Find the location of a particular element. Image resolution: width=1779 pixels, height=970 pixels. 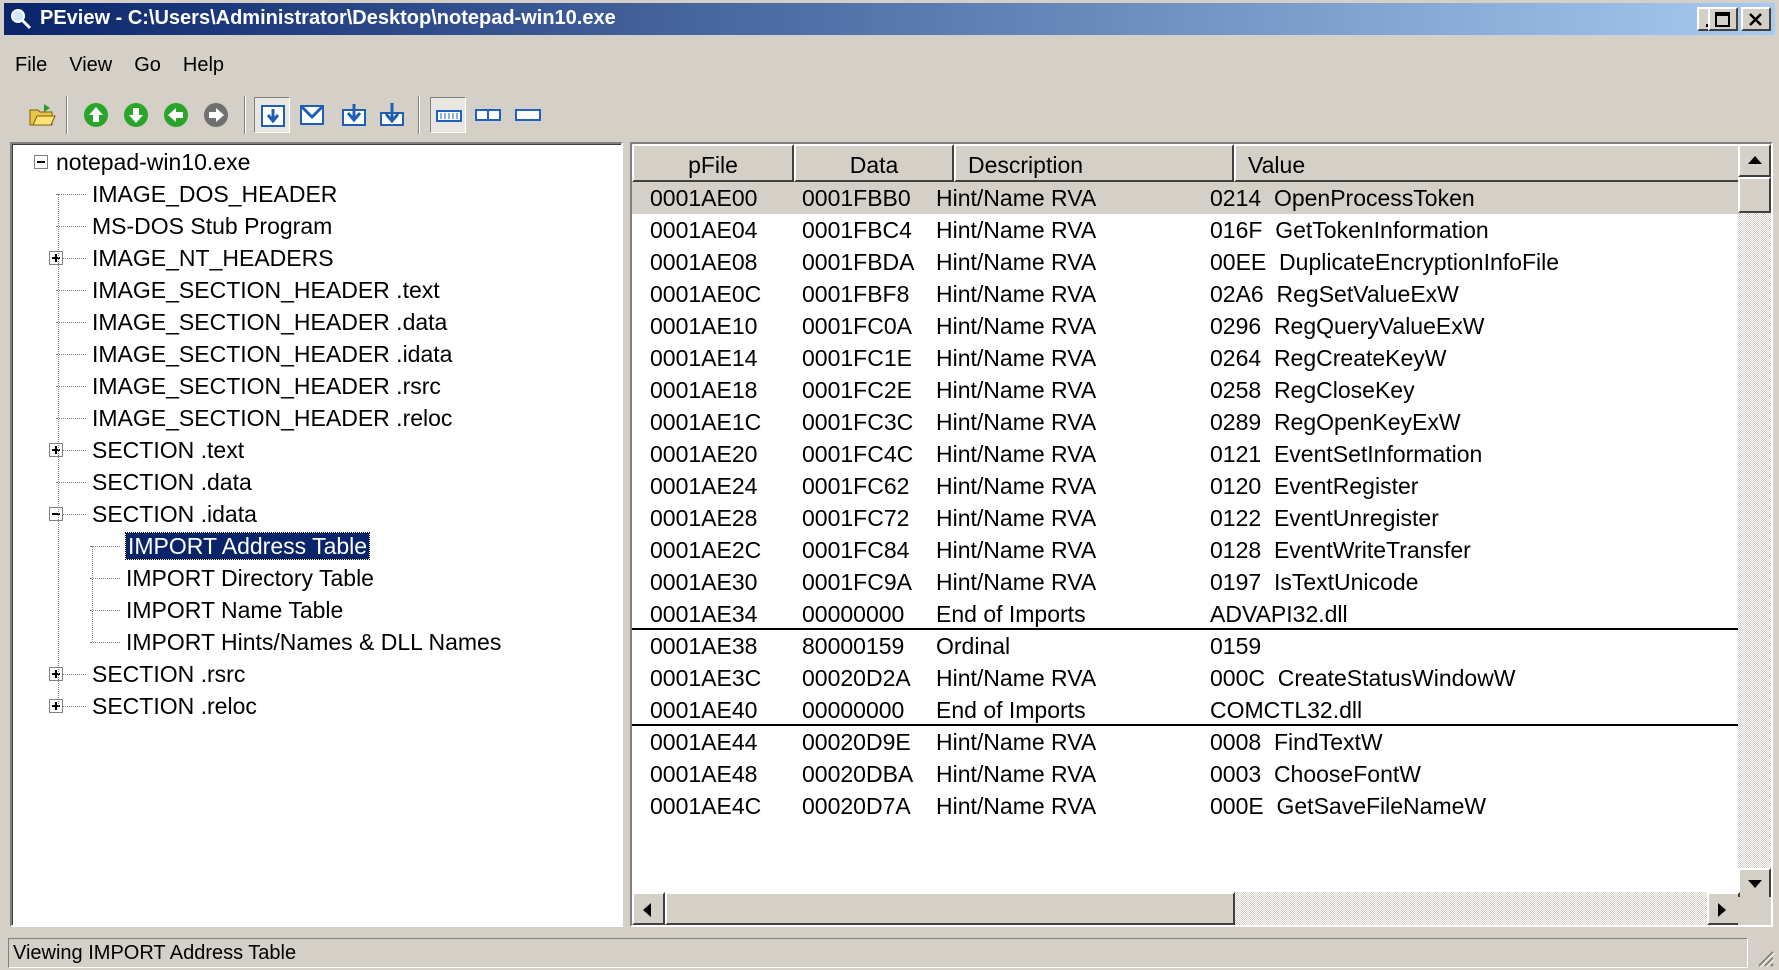

tree-item-image-section-header-data: IMAGE_SECTION_HEADER .data is located at coordinates (269, 322).